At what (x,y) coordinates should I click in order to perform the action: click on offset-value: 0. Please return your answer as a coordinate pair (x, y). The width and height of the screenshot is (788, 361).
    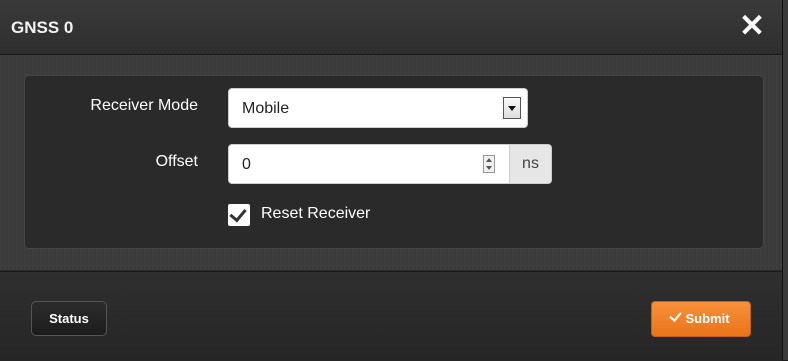
    Looking at the image, I should click on (246, 164).